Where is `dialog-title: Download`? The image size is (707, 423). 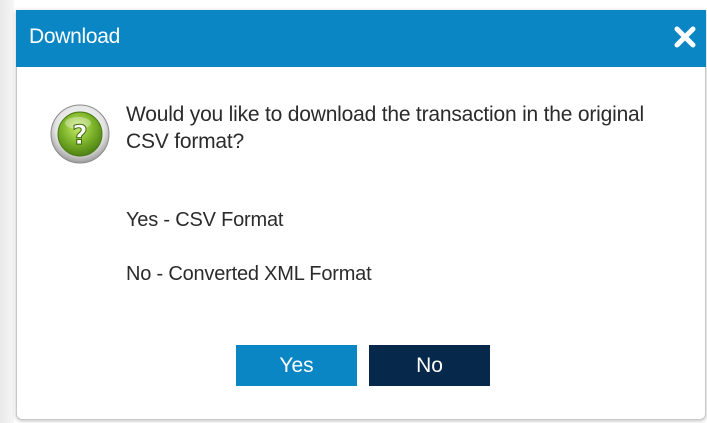 dialog-title: Download is located at coordinates (74, 36).